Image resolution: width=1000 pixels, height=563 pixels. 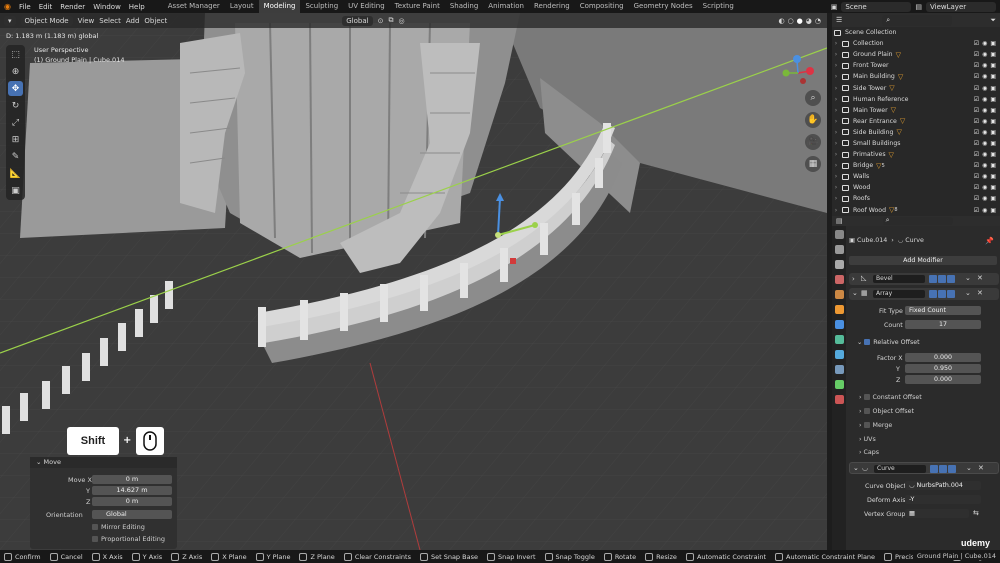 What do you see at coordinates (513, 261) in the screenshot?
I see `move-gizmo-x` at bounding box center [513, 261].